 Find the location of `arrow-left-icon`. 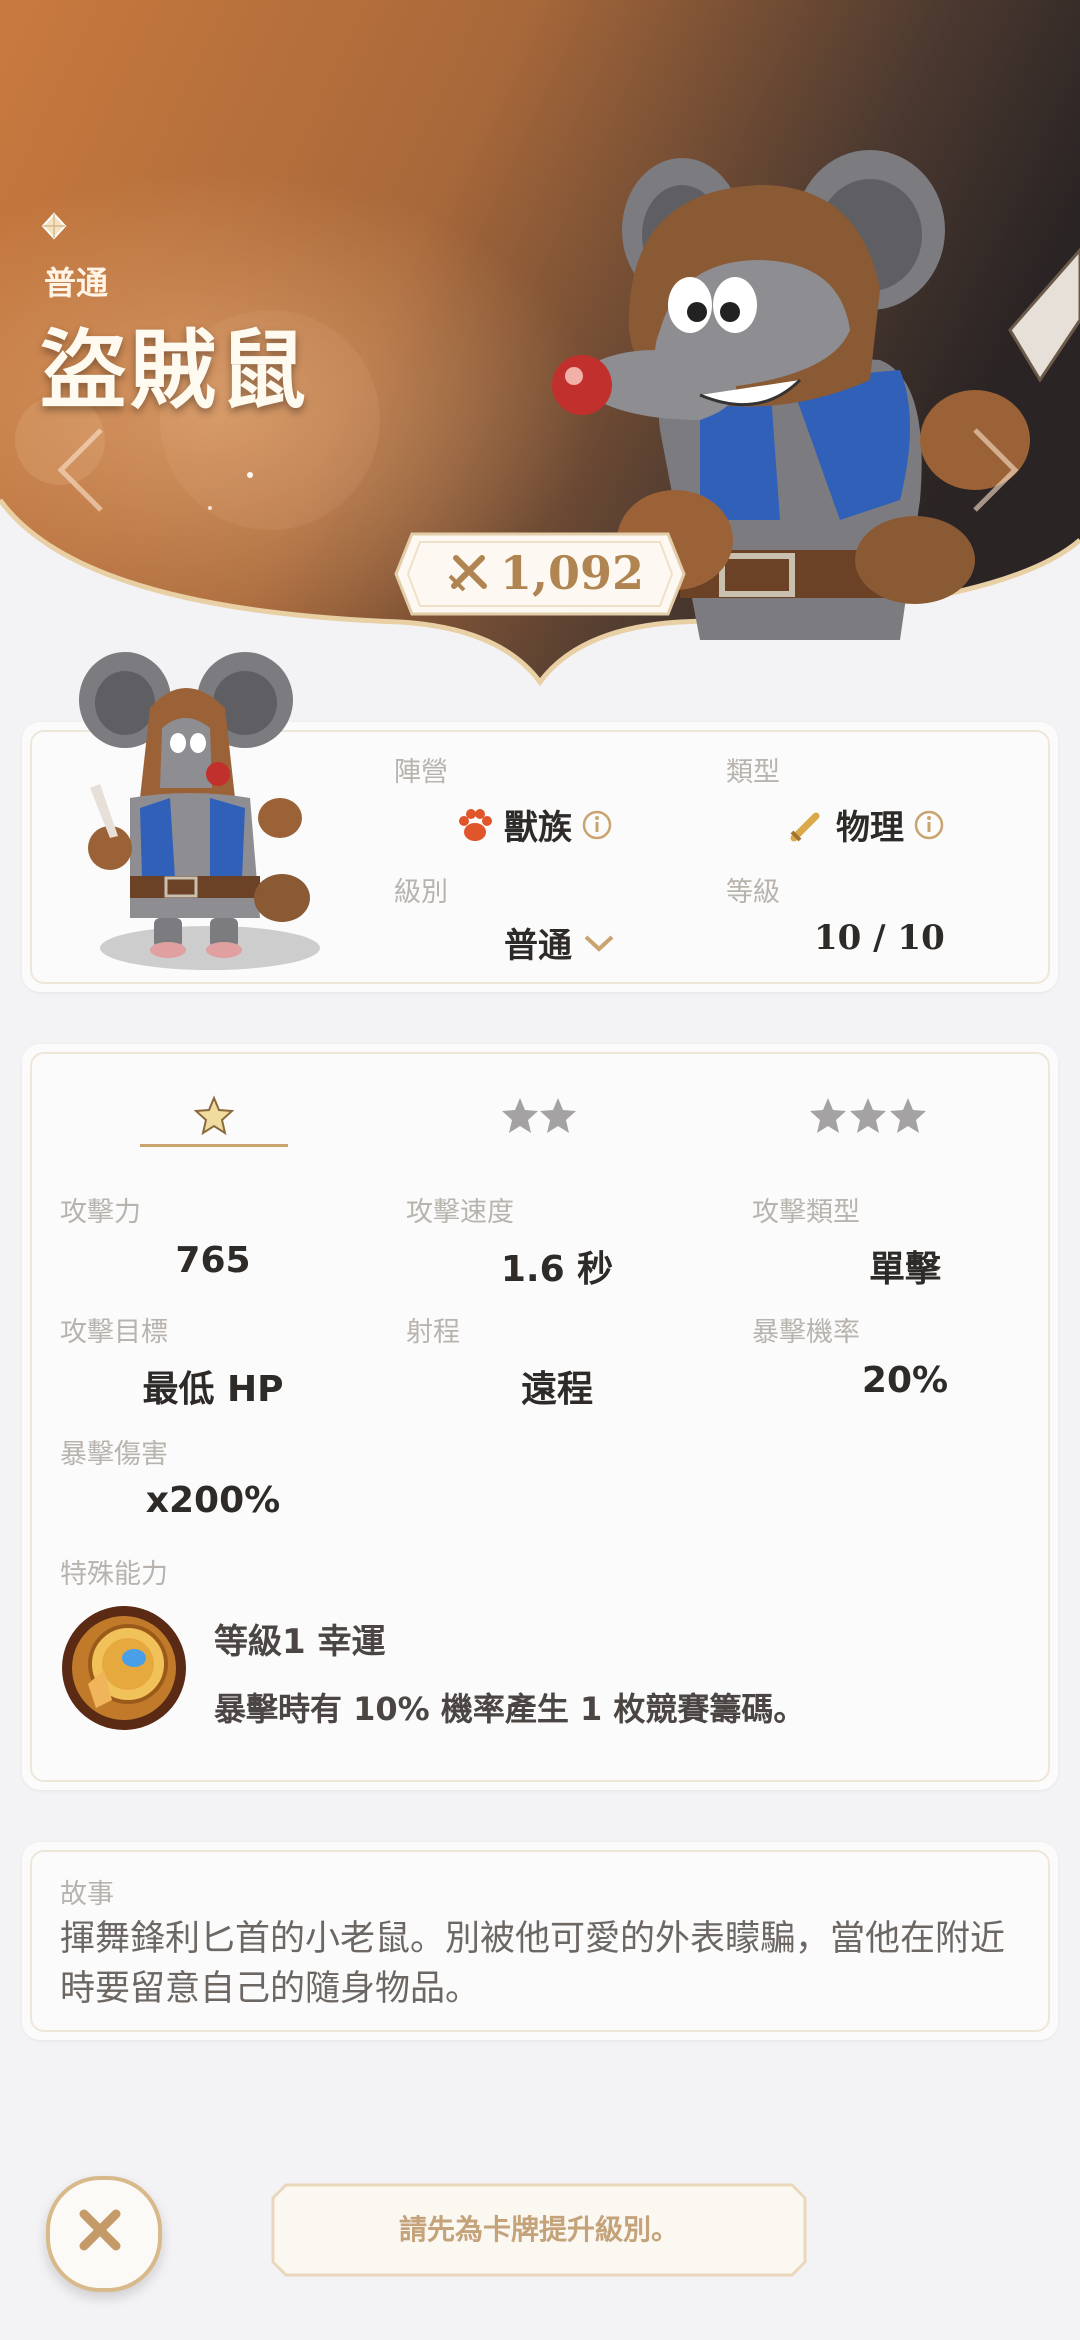

arrow-left-icon is located at coordinates (81, 470).